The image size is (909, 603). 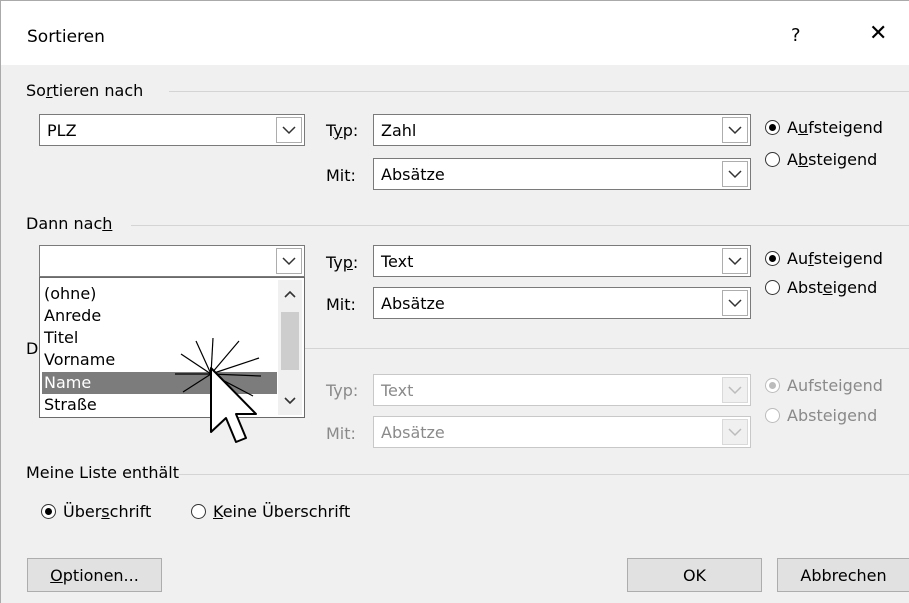 What do you see at coordinates (159, 316) in the screenshot?
I see `list-item: Anrede` at bounding box center [159, 316].